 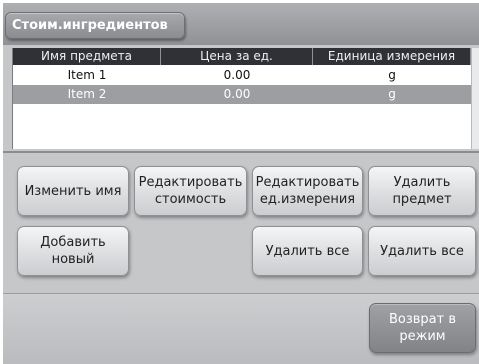 What do you see at coordinates (87, 56) in the screenshot?
I see `column-header-name: Имя предмета` at bounding box center [87, 56].